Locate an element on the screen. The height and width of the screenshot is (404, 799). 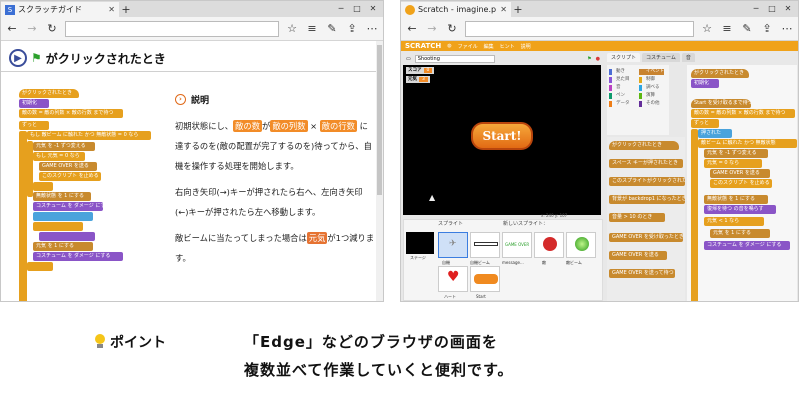
tab-scratch-guide: S スクラッチガイド ✕ is located at coordinates (60, 9).